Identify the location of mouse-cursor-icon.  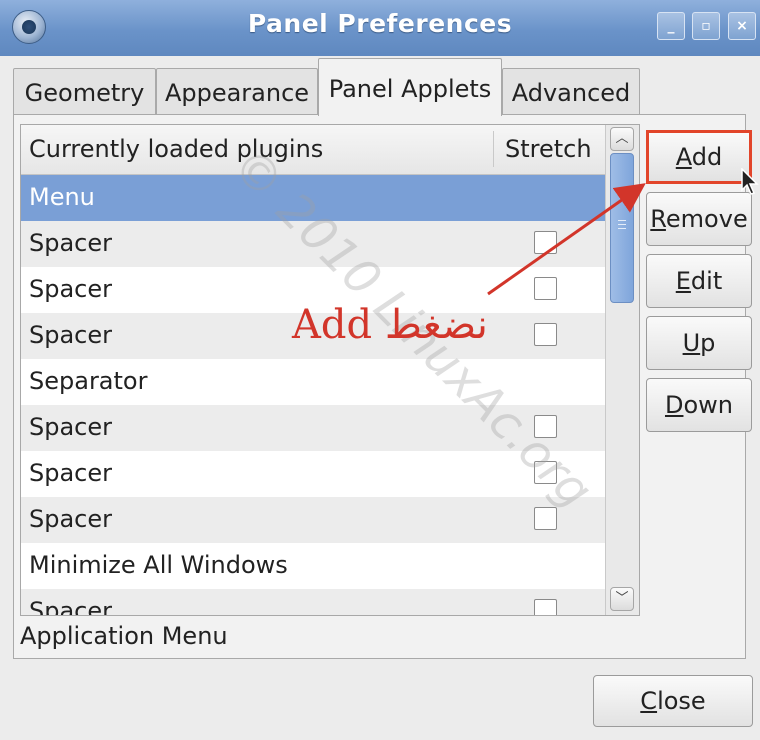
(750, 181).